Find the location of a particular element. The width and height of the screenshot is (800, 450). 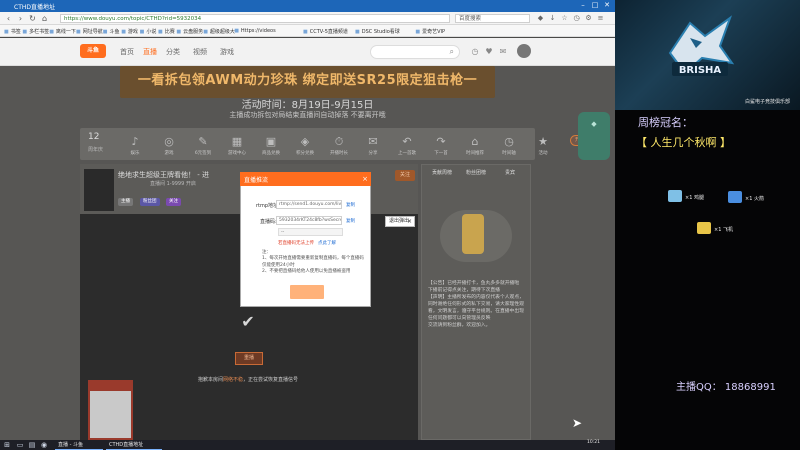

toolbar-item-icon: ▦ is located at coordinates (237, 142).